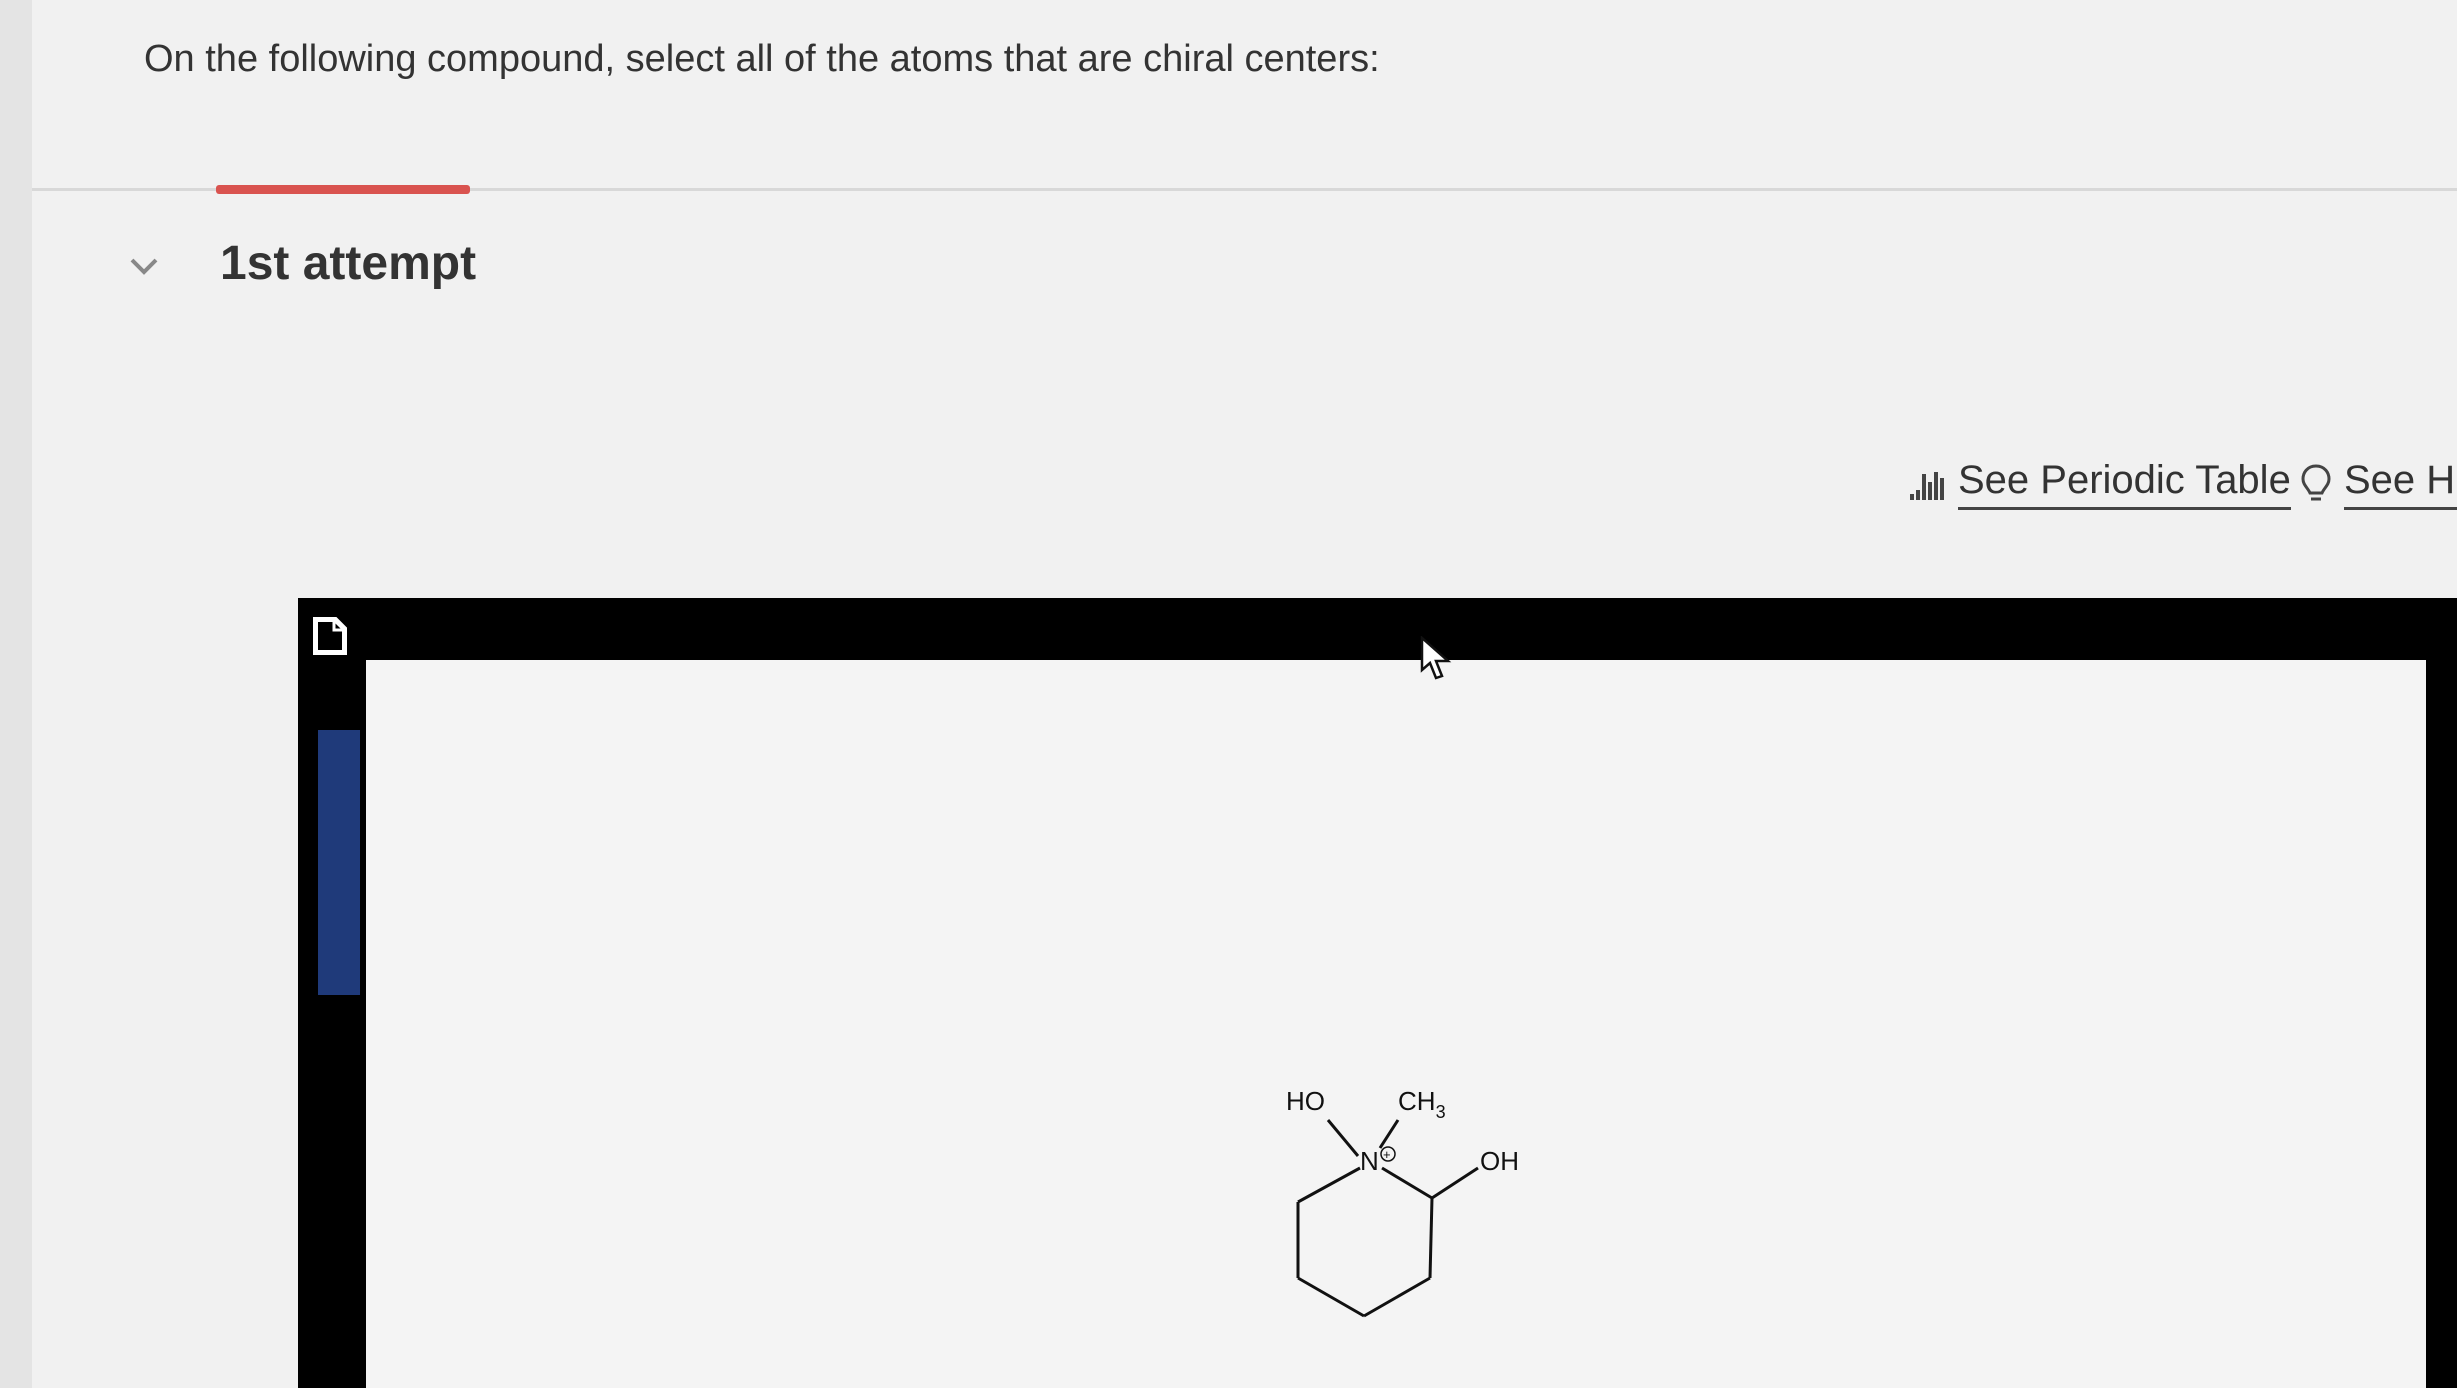  Describe the element at coordinates (343, 189) in the screenshot. I see `progress-indicator` at that location.